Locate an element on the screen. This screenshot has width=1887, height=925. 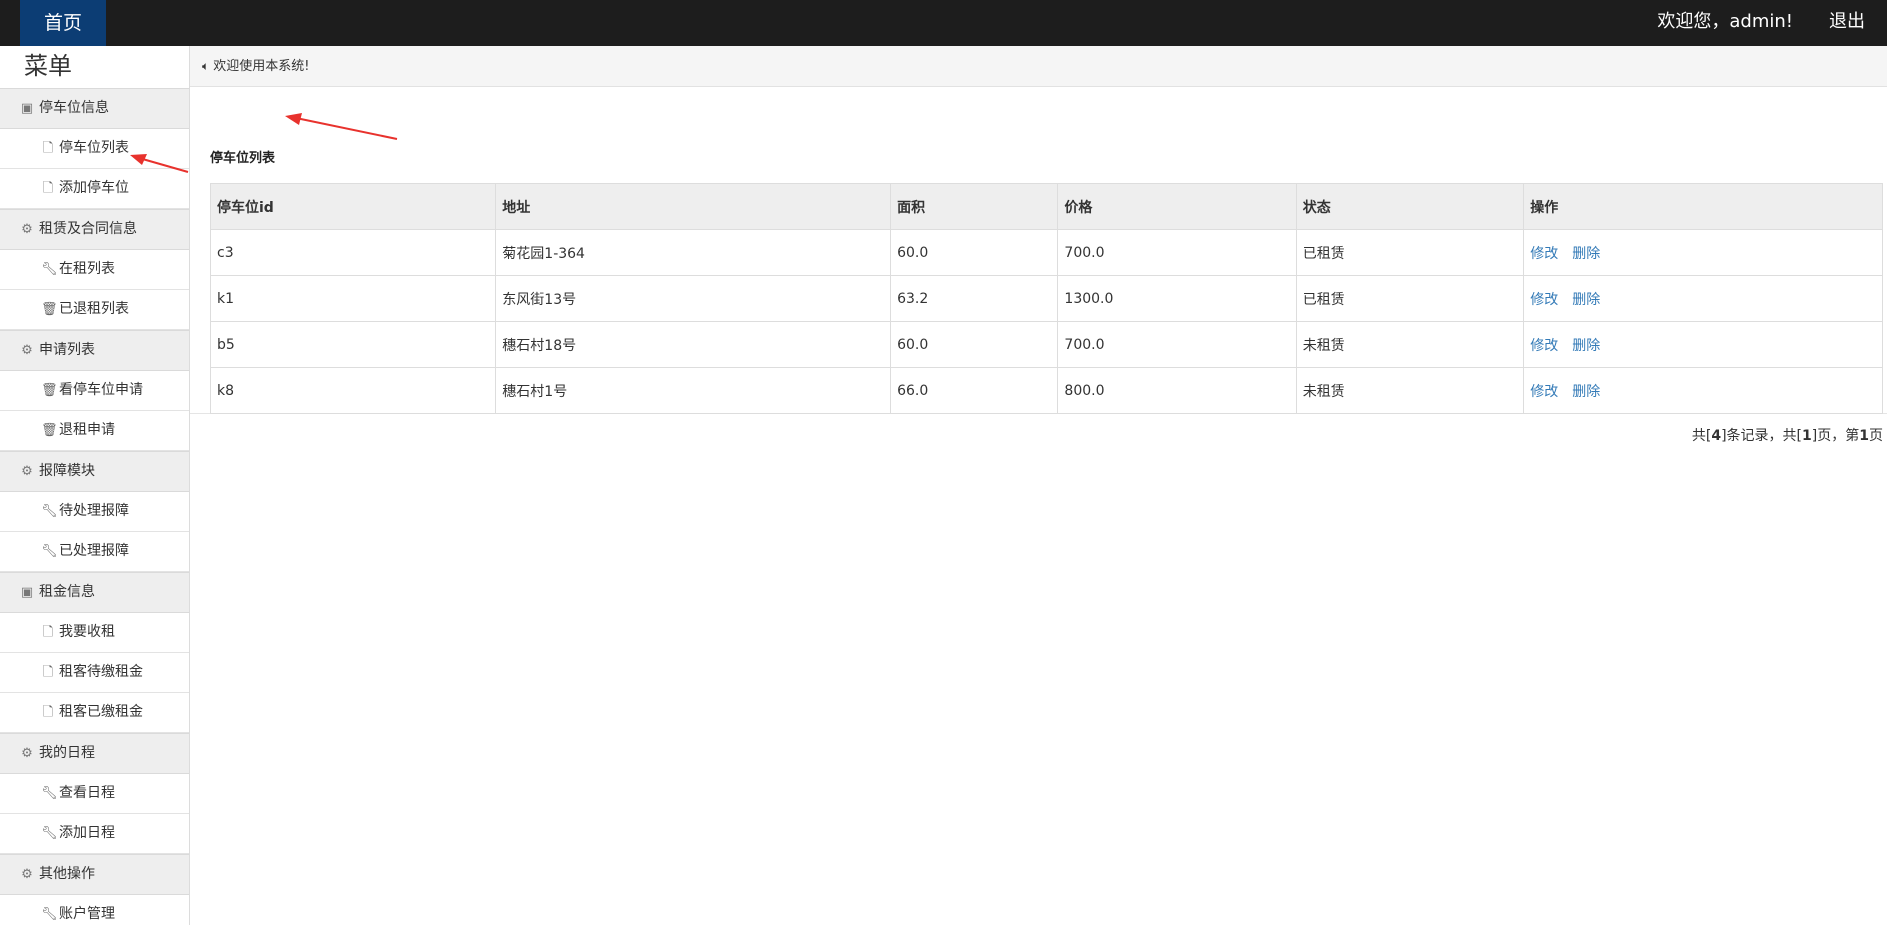
pager-suffix: 页 is located at coordinates (1876, 436).